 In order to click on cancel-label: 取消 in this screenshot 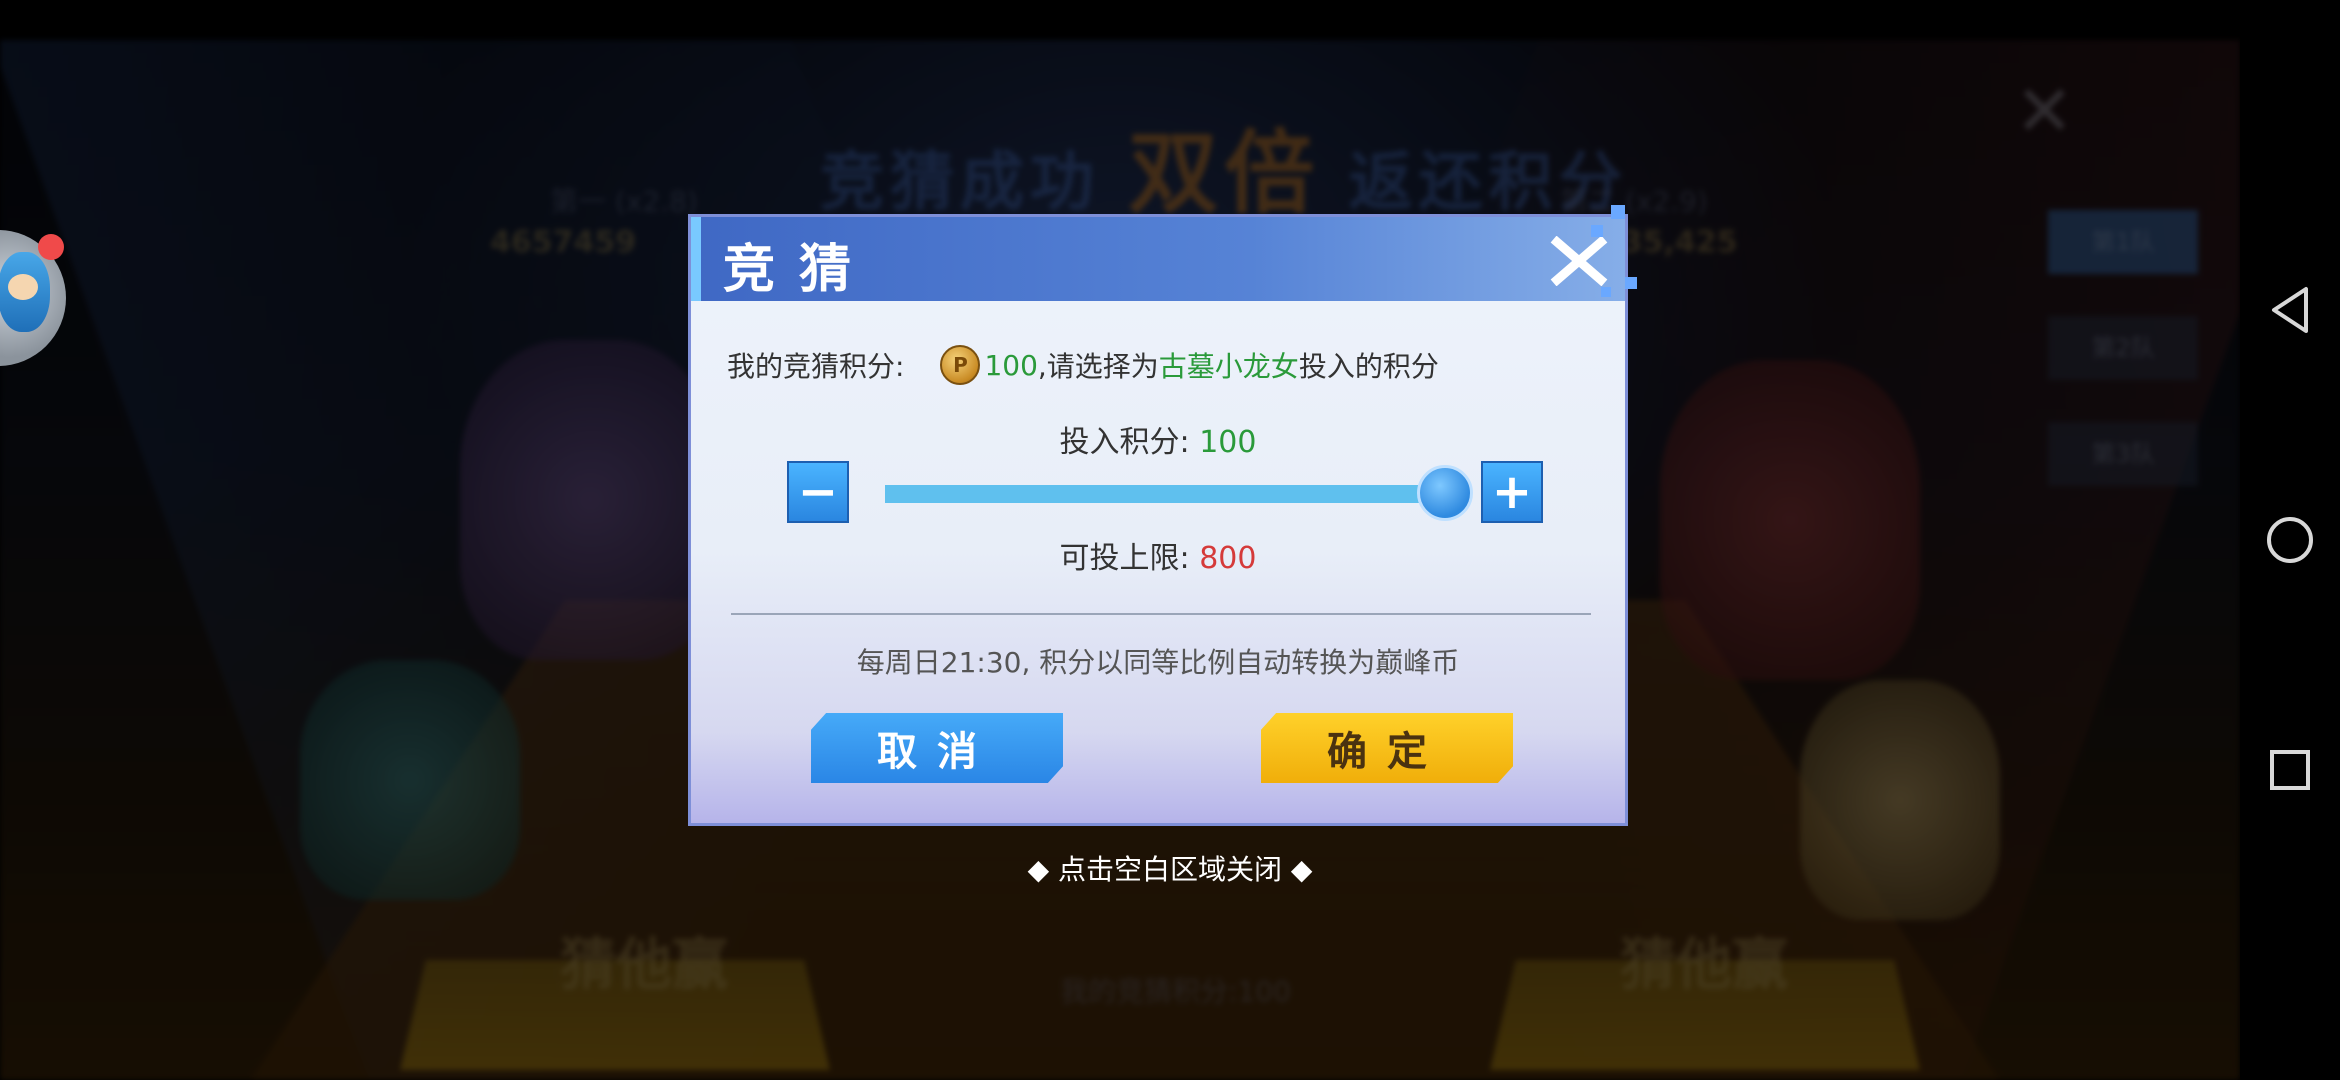, I will do `click(937, 752)`.